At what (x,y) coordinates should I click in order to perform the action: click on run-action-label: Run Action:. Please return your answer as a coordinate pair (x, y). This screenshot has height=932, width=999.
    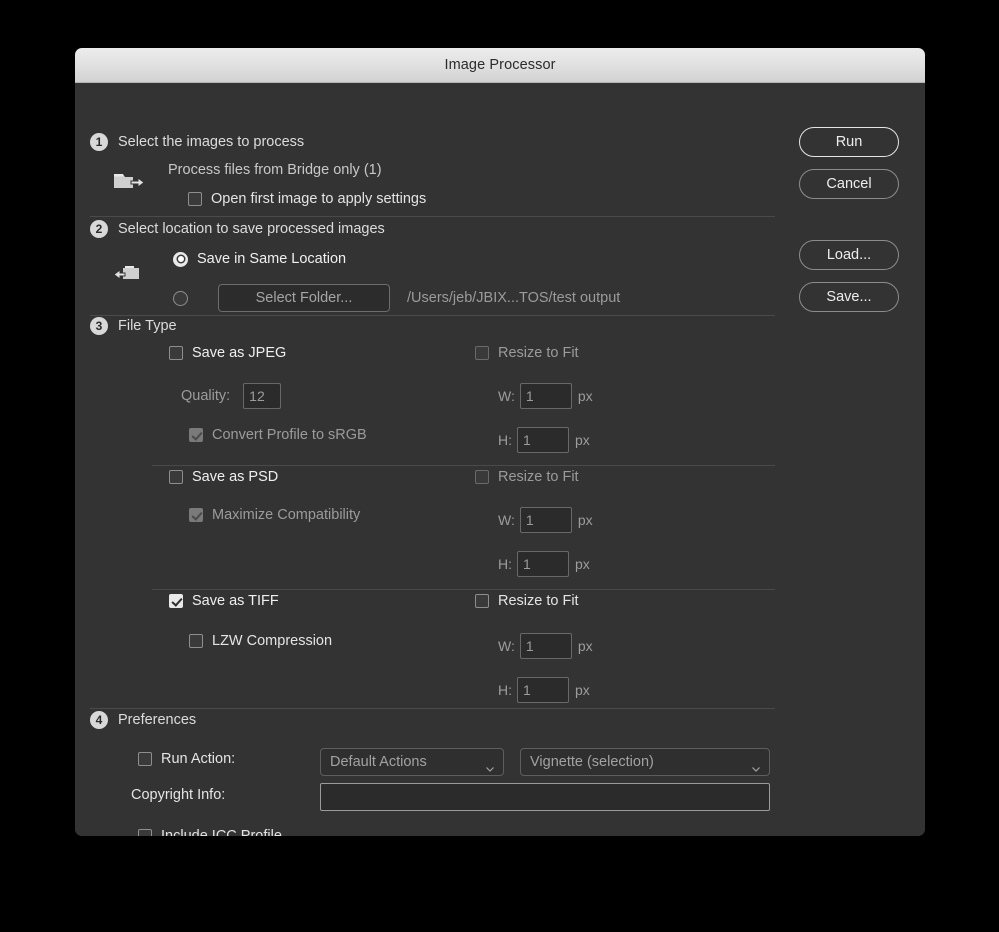
    Looking at the image, I should click on (198, 759).